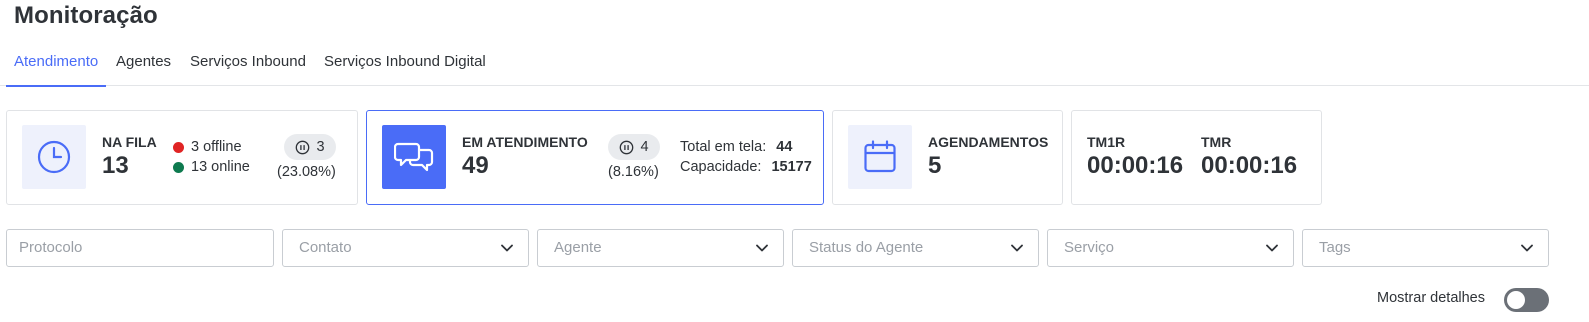 The image size is (1589, 322). Describe the element at coordinates (791, 167) in the screenshot. I see `capacidade-value: 15177` at that location.